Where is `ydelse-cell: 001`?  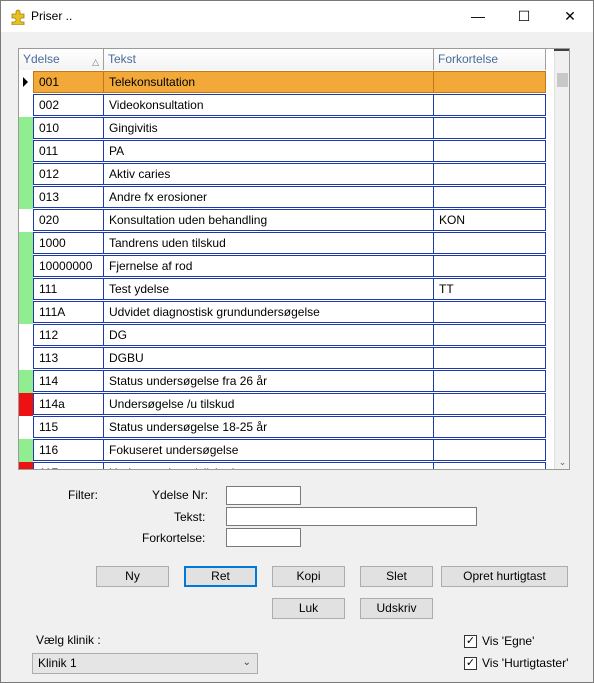
ydelse-cell: 001 is located at coordinates (68, 82).